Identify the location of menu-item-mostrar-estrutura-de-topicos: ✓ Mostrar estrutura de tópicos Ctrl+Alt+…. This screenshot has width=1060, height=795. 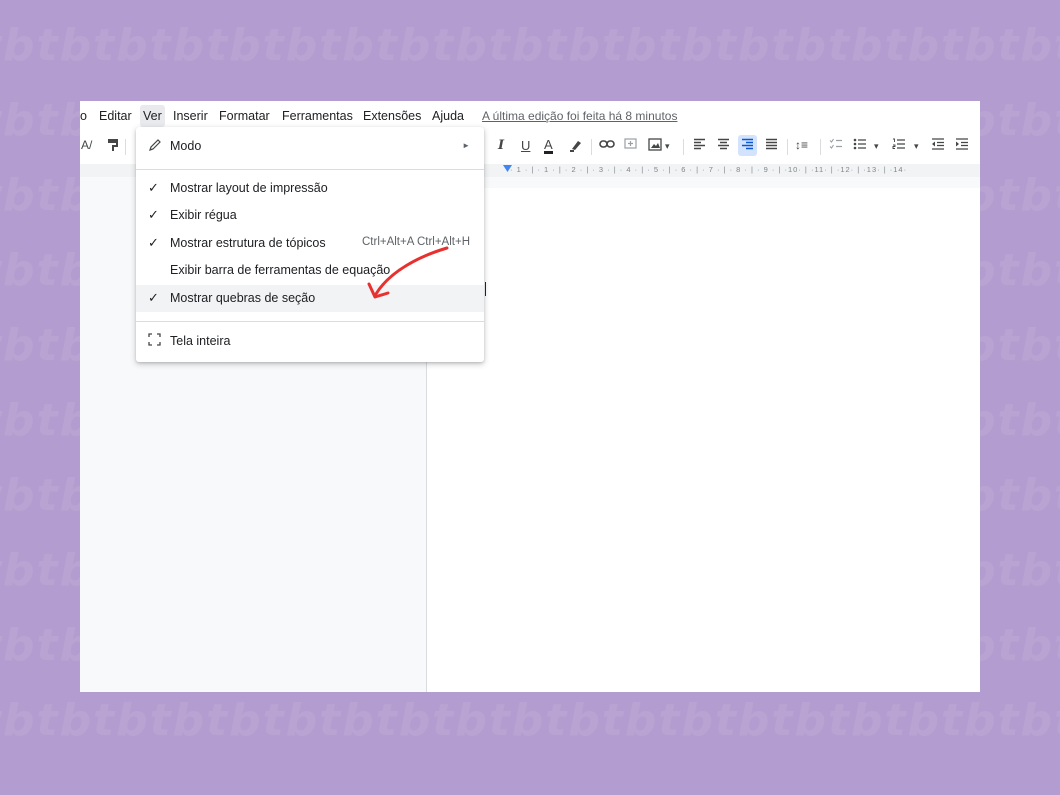
(310, 243).